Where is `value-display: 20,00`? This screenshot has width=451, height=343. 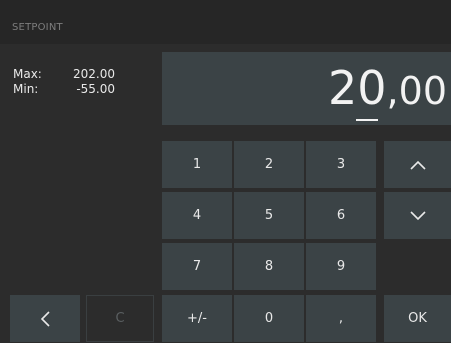
value-display: 20,00 is located at coordinates (306, 88).